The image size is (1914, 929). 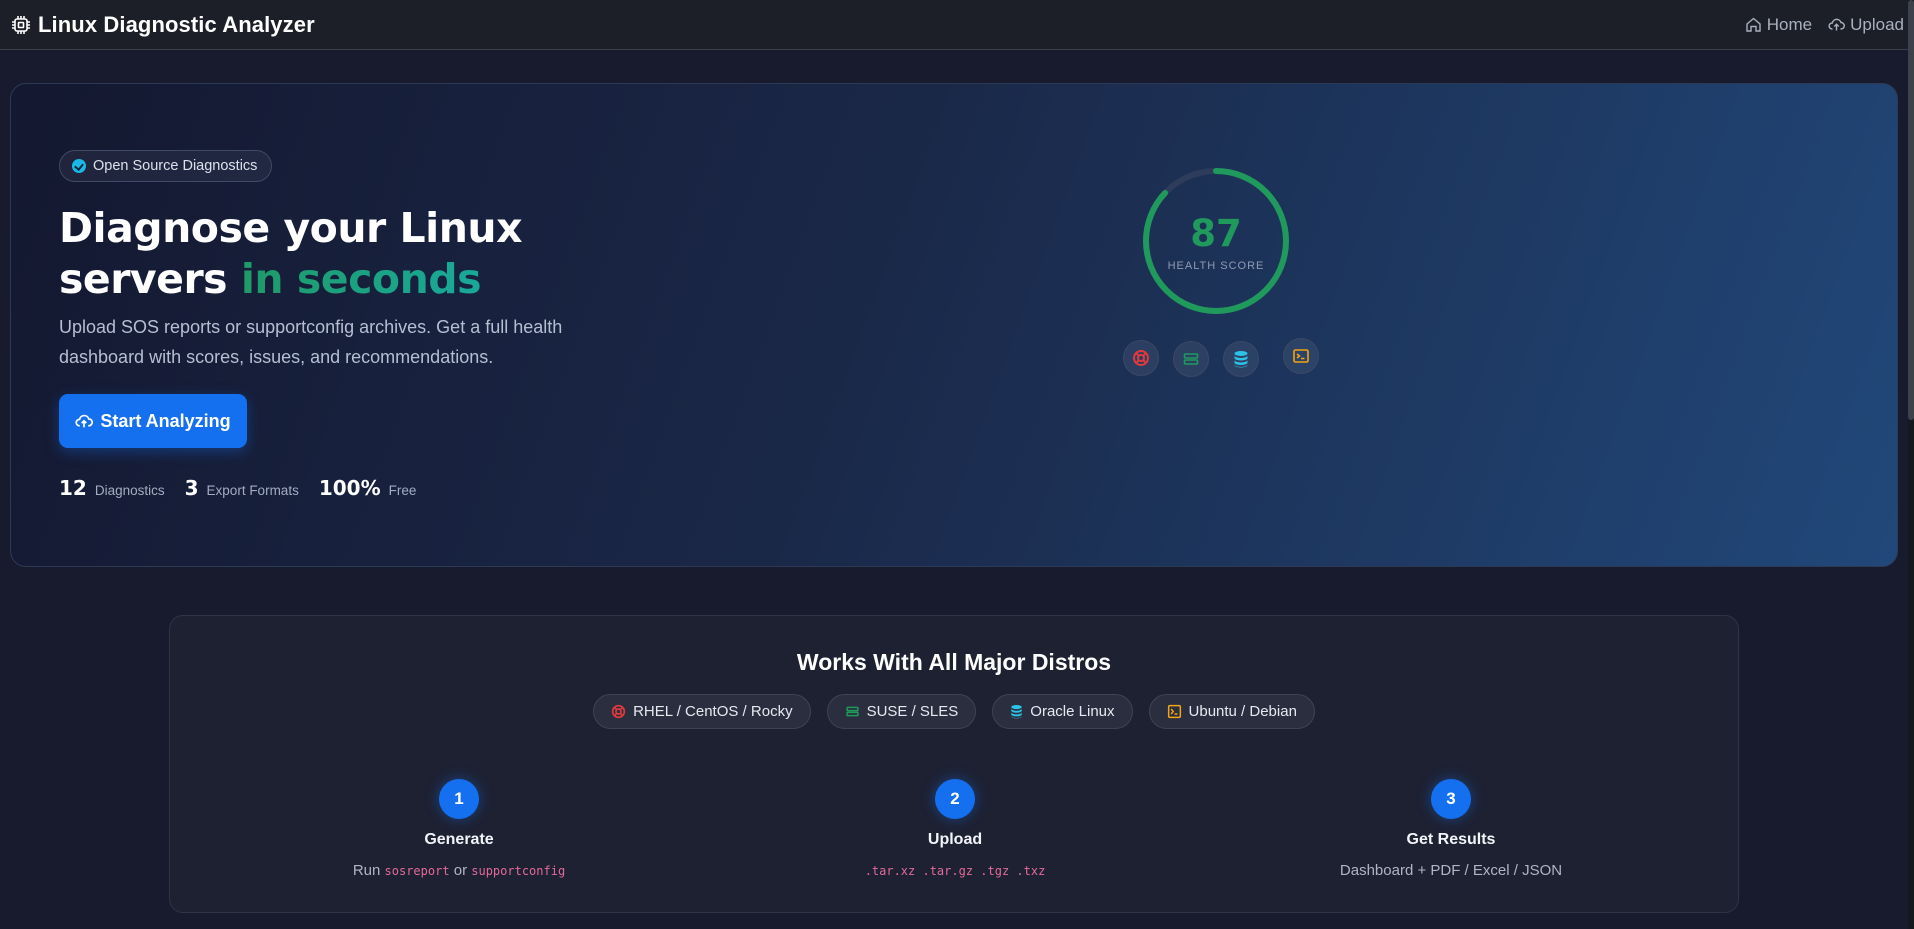 I want to click on nav-upload-link: Upload, so click(x=1866, y=25).